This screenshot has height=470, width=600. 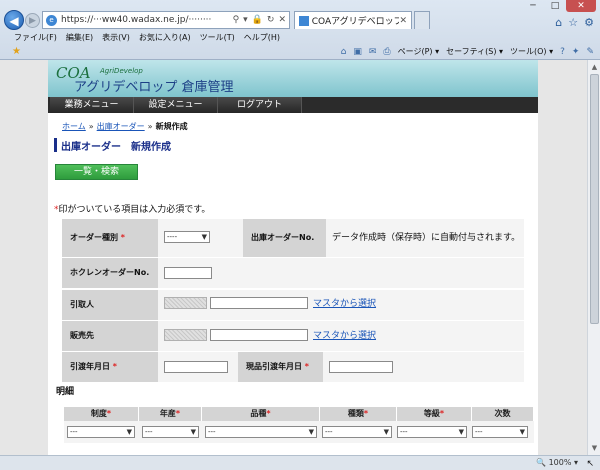 I want to click on browser-tab: COAアグリデベロップ 倉... ✕, so click(x=353, y=20).